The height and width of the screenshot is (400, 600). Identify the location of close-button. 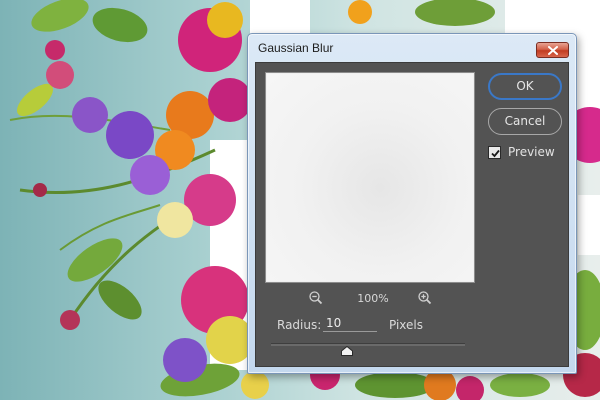
(552, 50).